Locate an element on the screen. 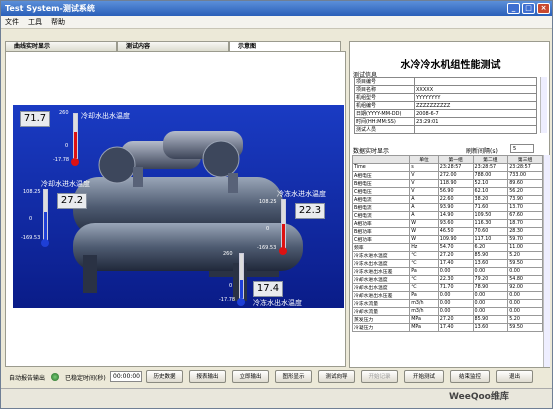  info-value: ZZZZZZZZZZ is located at coordinates (475, 105).